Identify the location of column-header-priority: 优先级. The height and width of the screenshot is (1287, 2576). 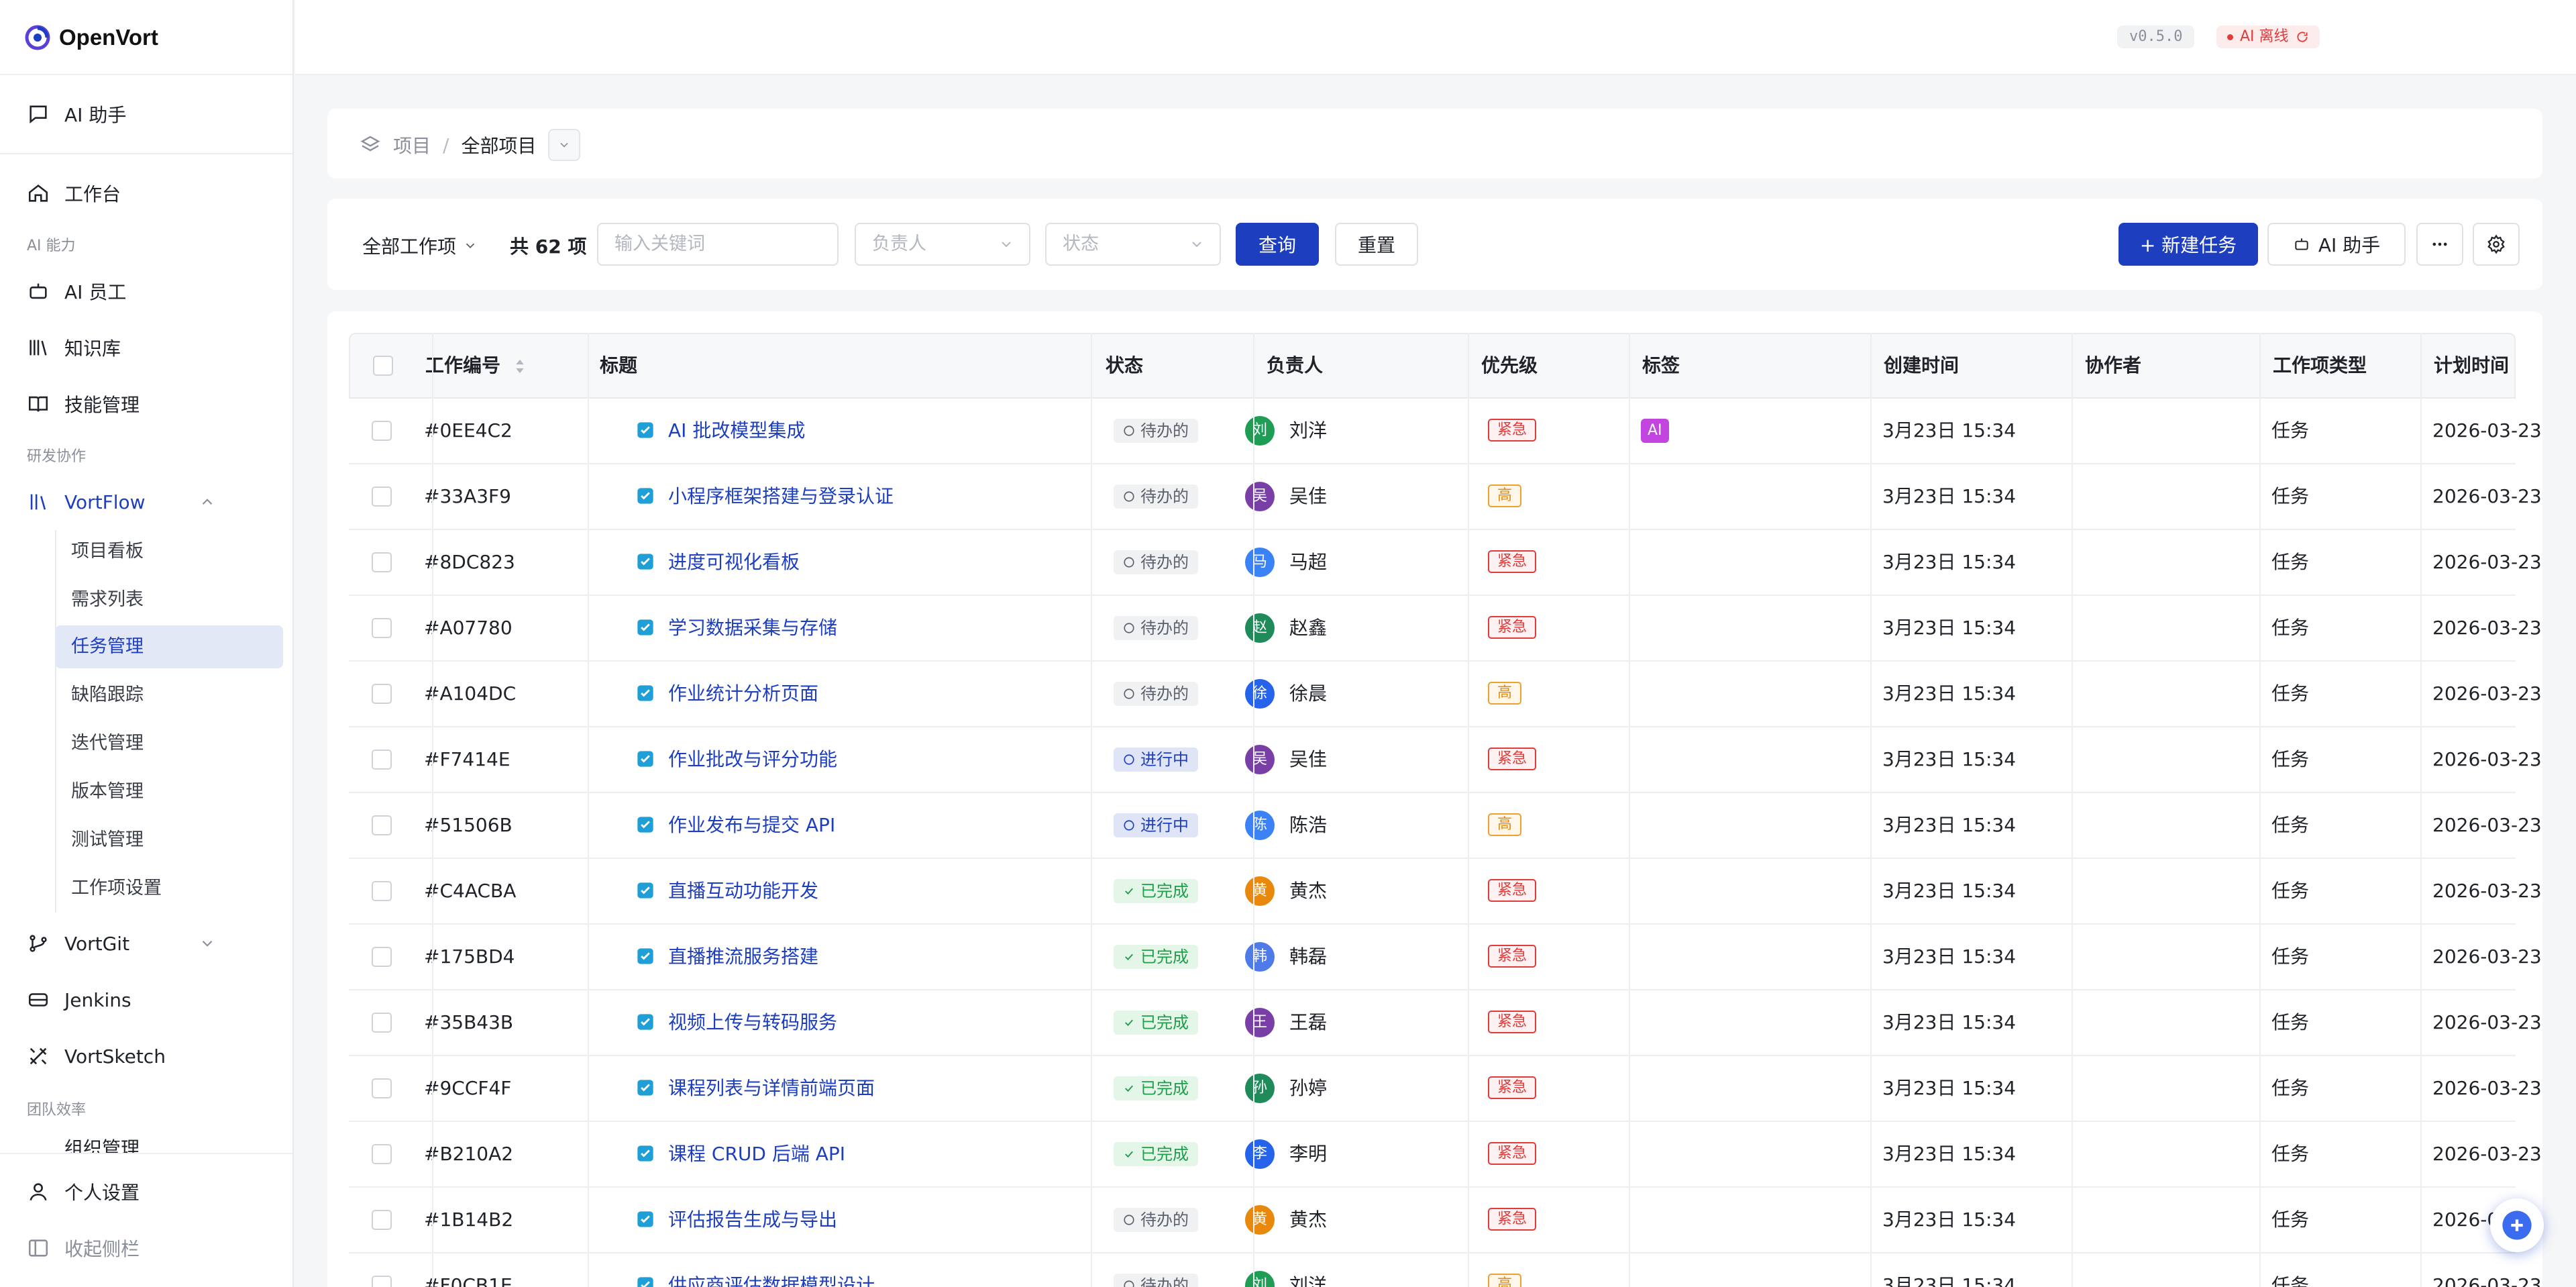
(1509, 365).